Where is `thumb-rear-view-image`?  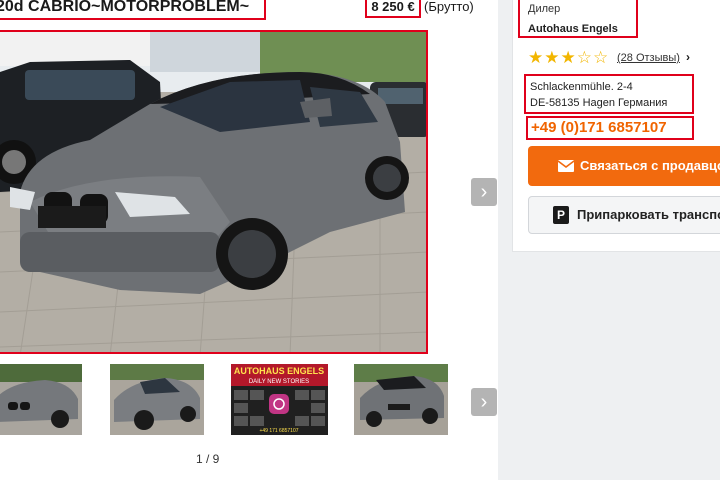
thumb-rear-view-image is located at coordinates (401, 399).